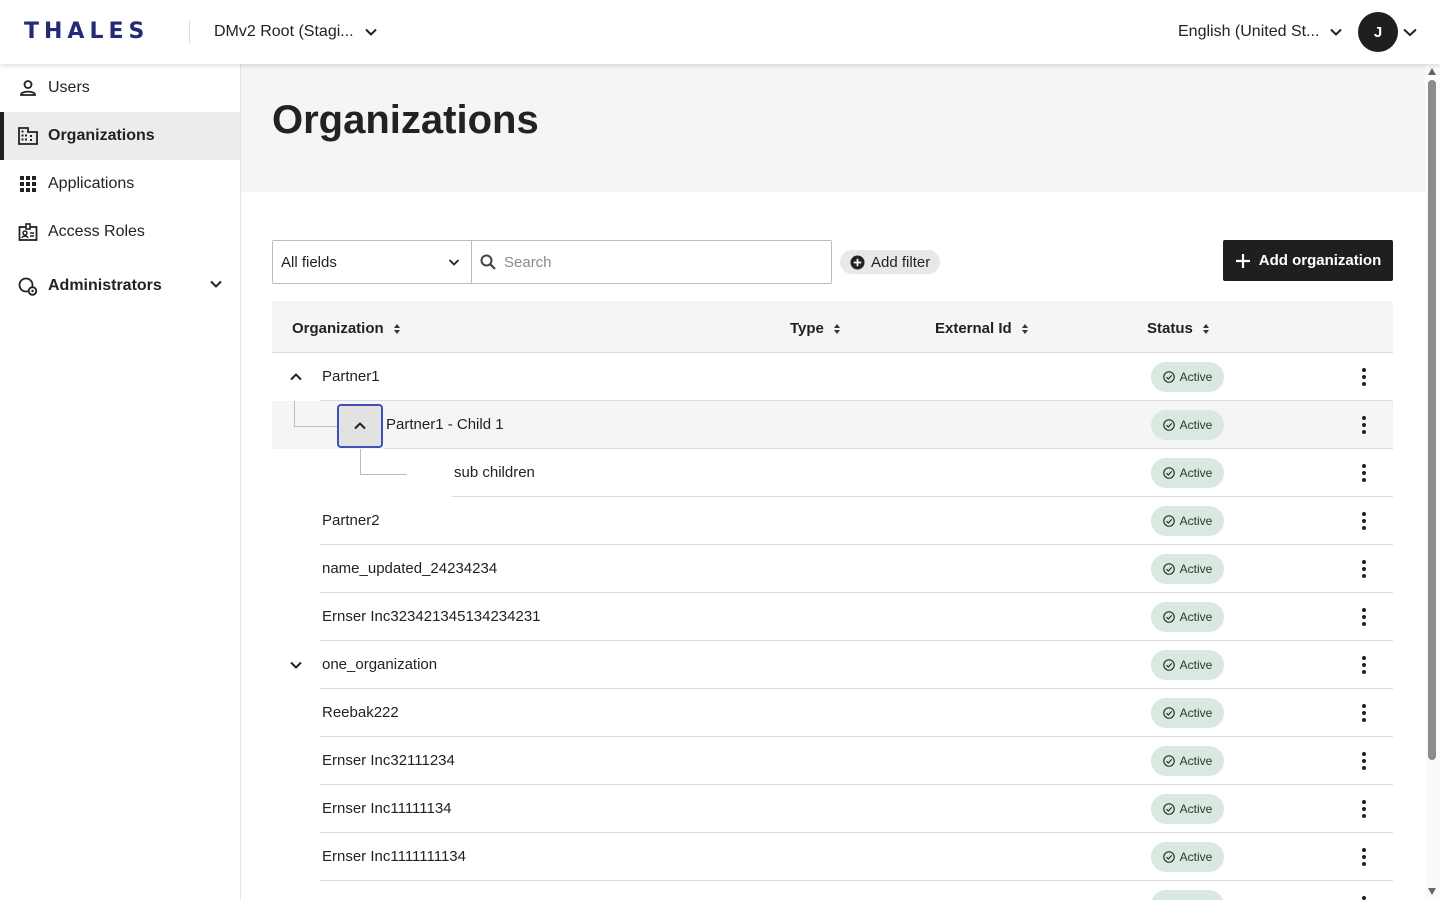 This screenshot has width=1440, height=900. Describe the element at coordinates (1388, 32) in the screenshot. I see `user-menu: J` at that location.